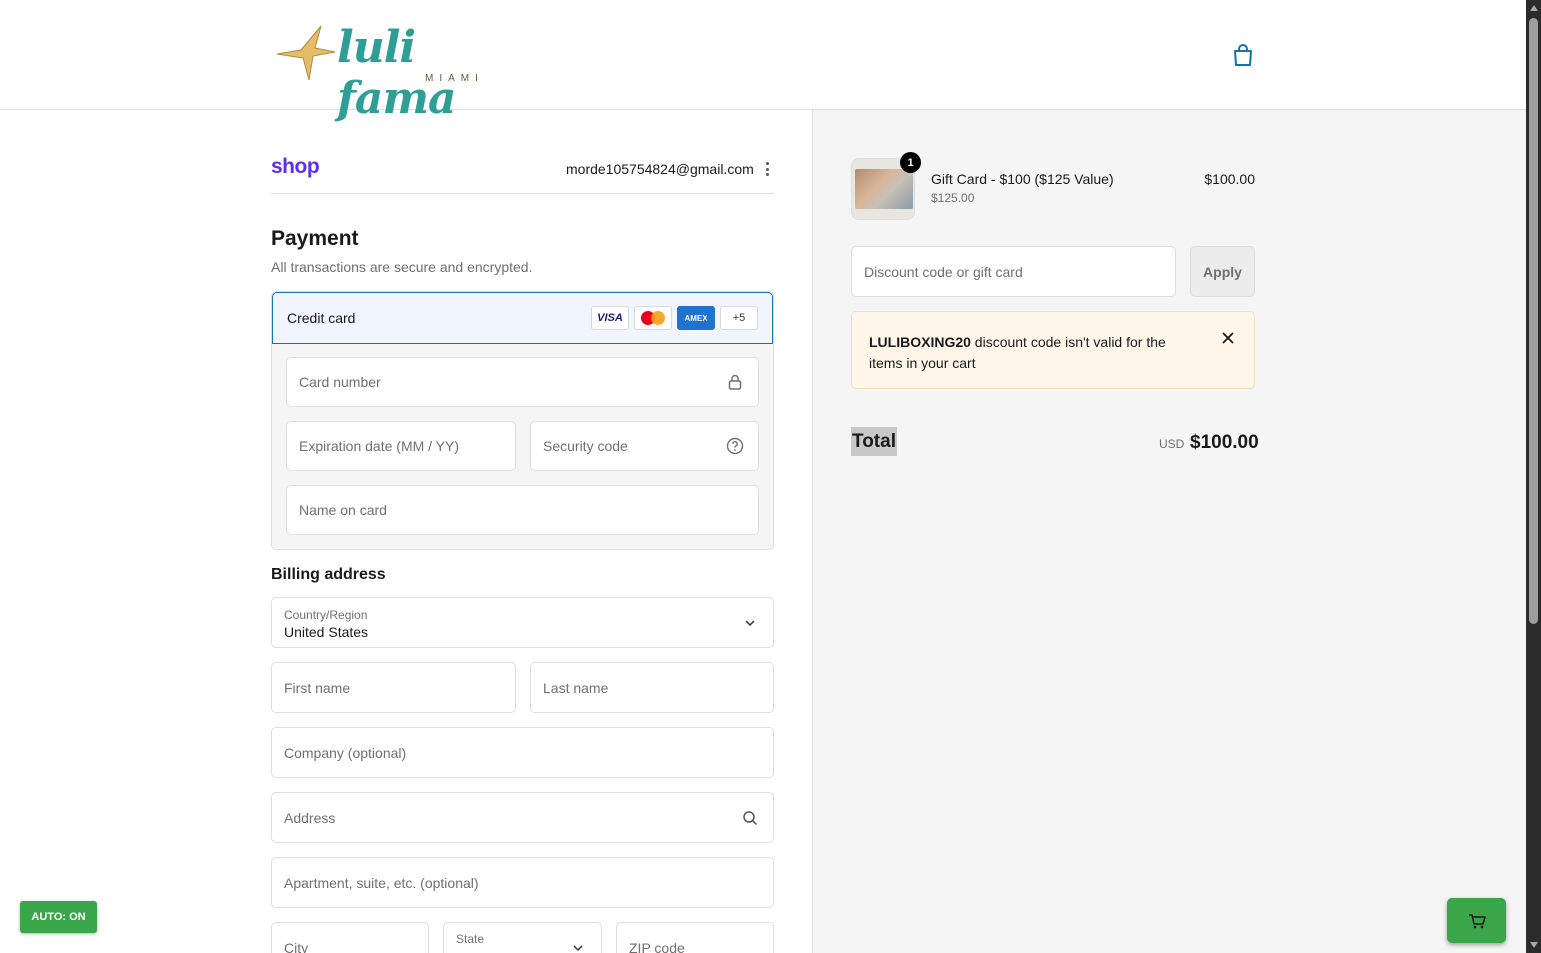 This screenshot has height=953, width=1541. What do you see at coordinates (953, 198) in the screenshot?
I see `product-original-price: $125.00` at bounding box center [953, 198].